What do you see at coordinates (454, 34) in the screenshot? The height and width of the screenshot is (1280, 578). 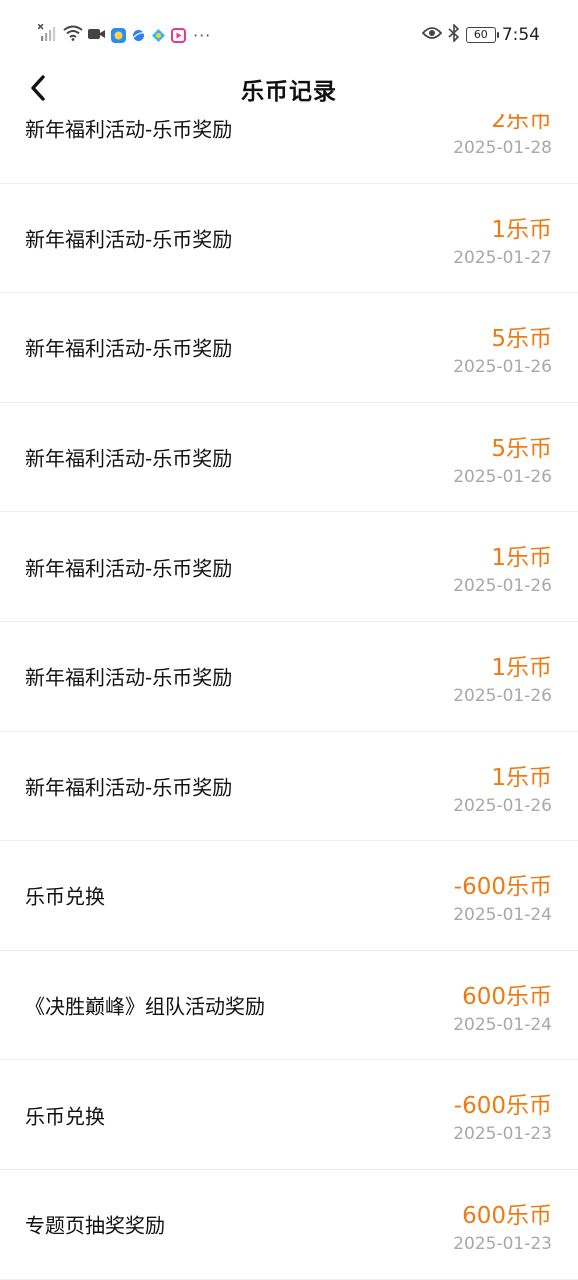 I see `bluetooth-icon` at bounding box center [454, 34].